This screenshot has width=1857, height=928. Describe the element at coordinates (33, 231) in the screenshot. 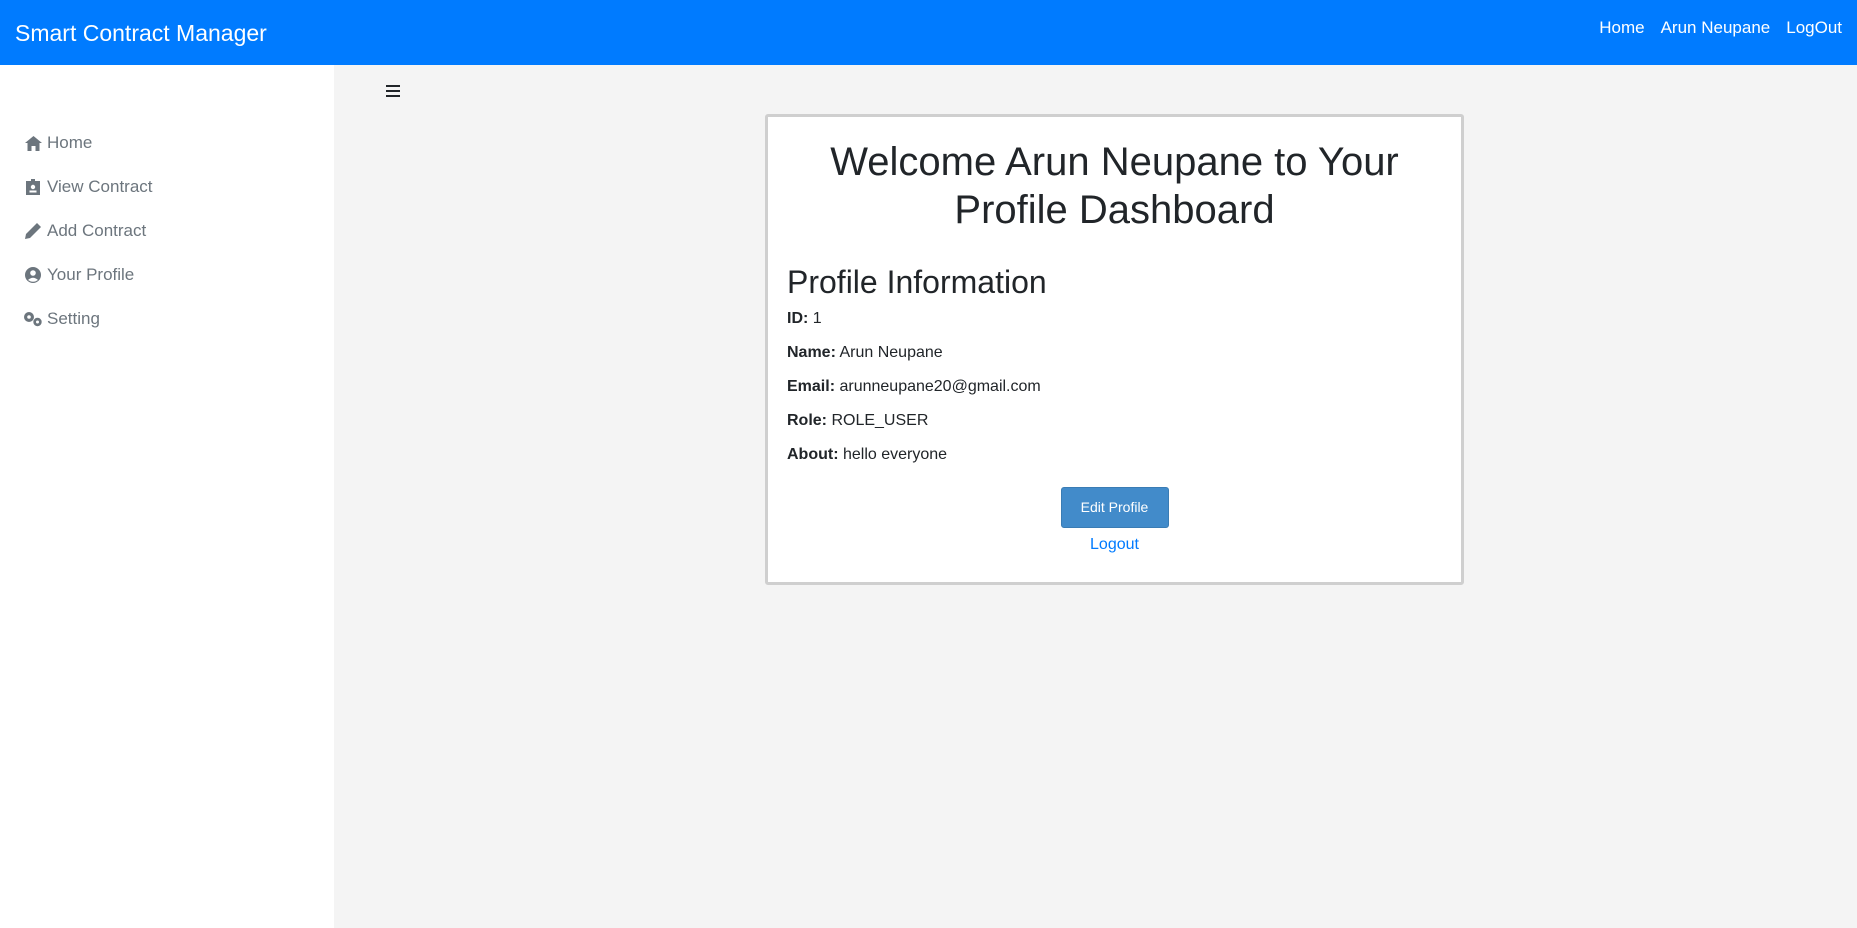

I see `pencil-icon` at that location.